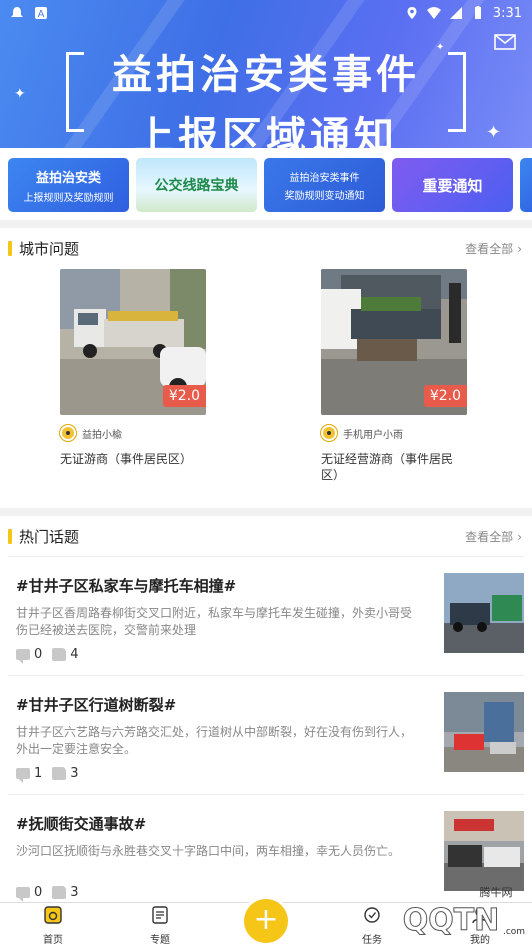 The image size is (532, 944). I want to click on tile-label: 公交线路宝典, so click(196, 186).